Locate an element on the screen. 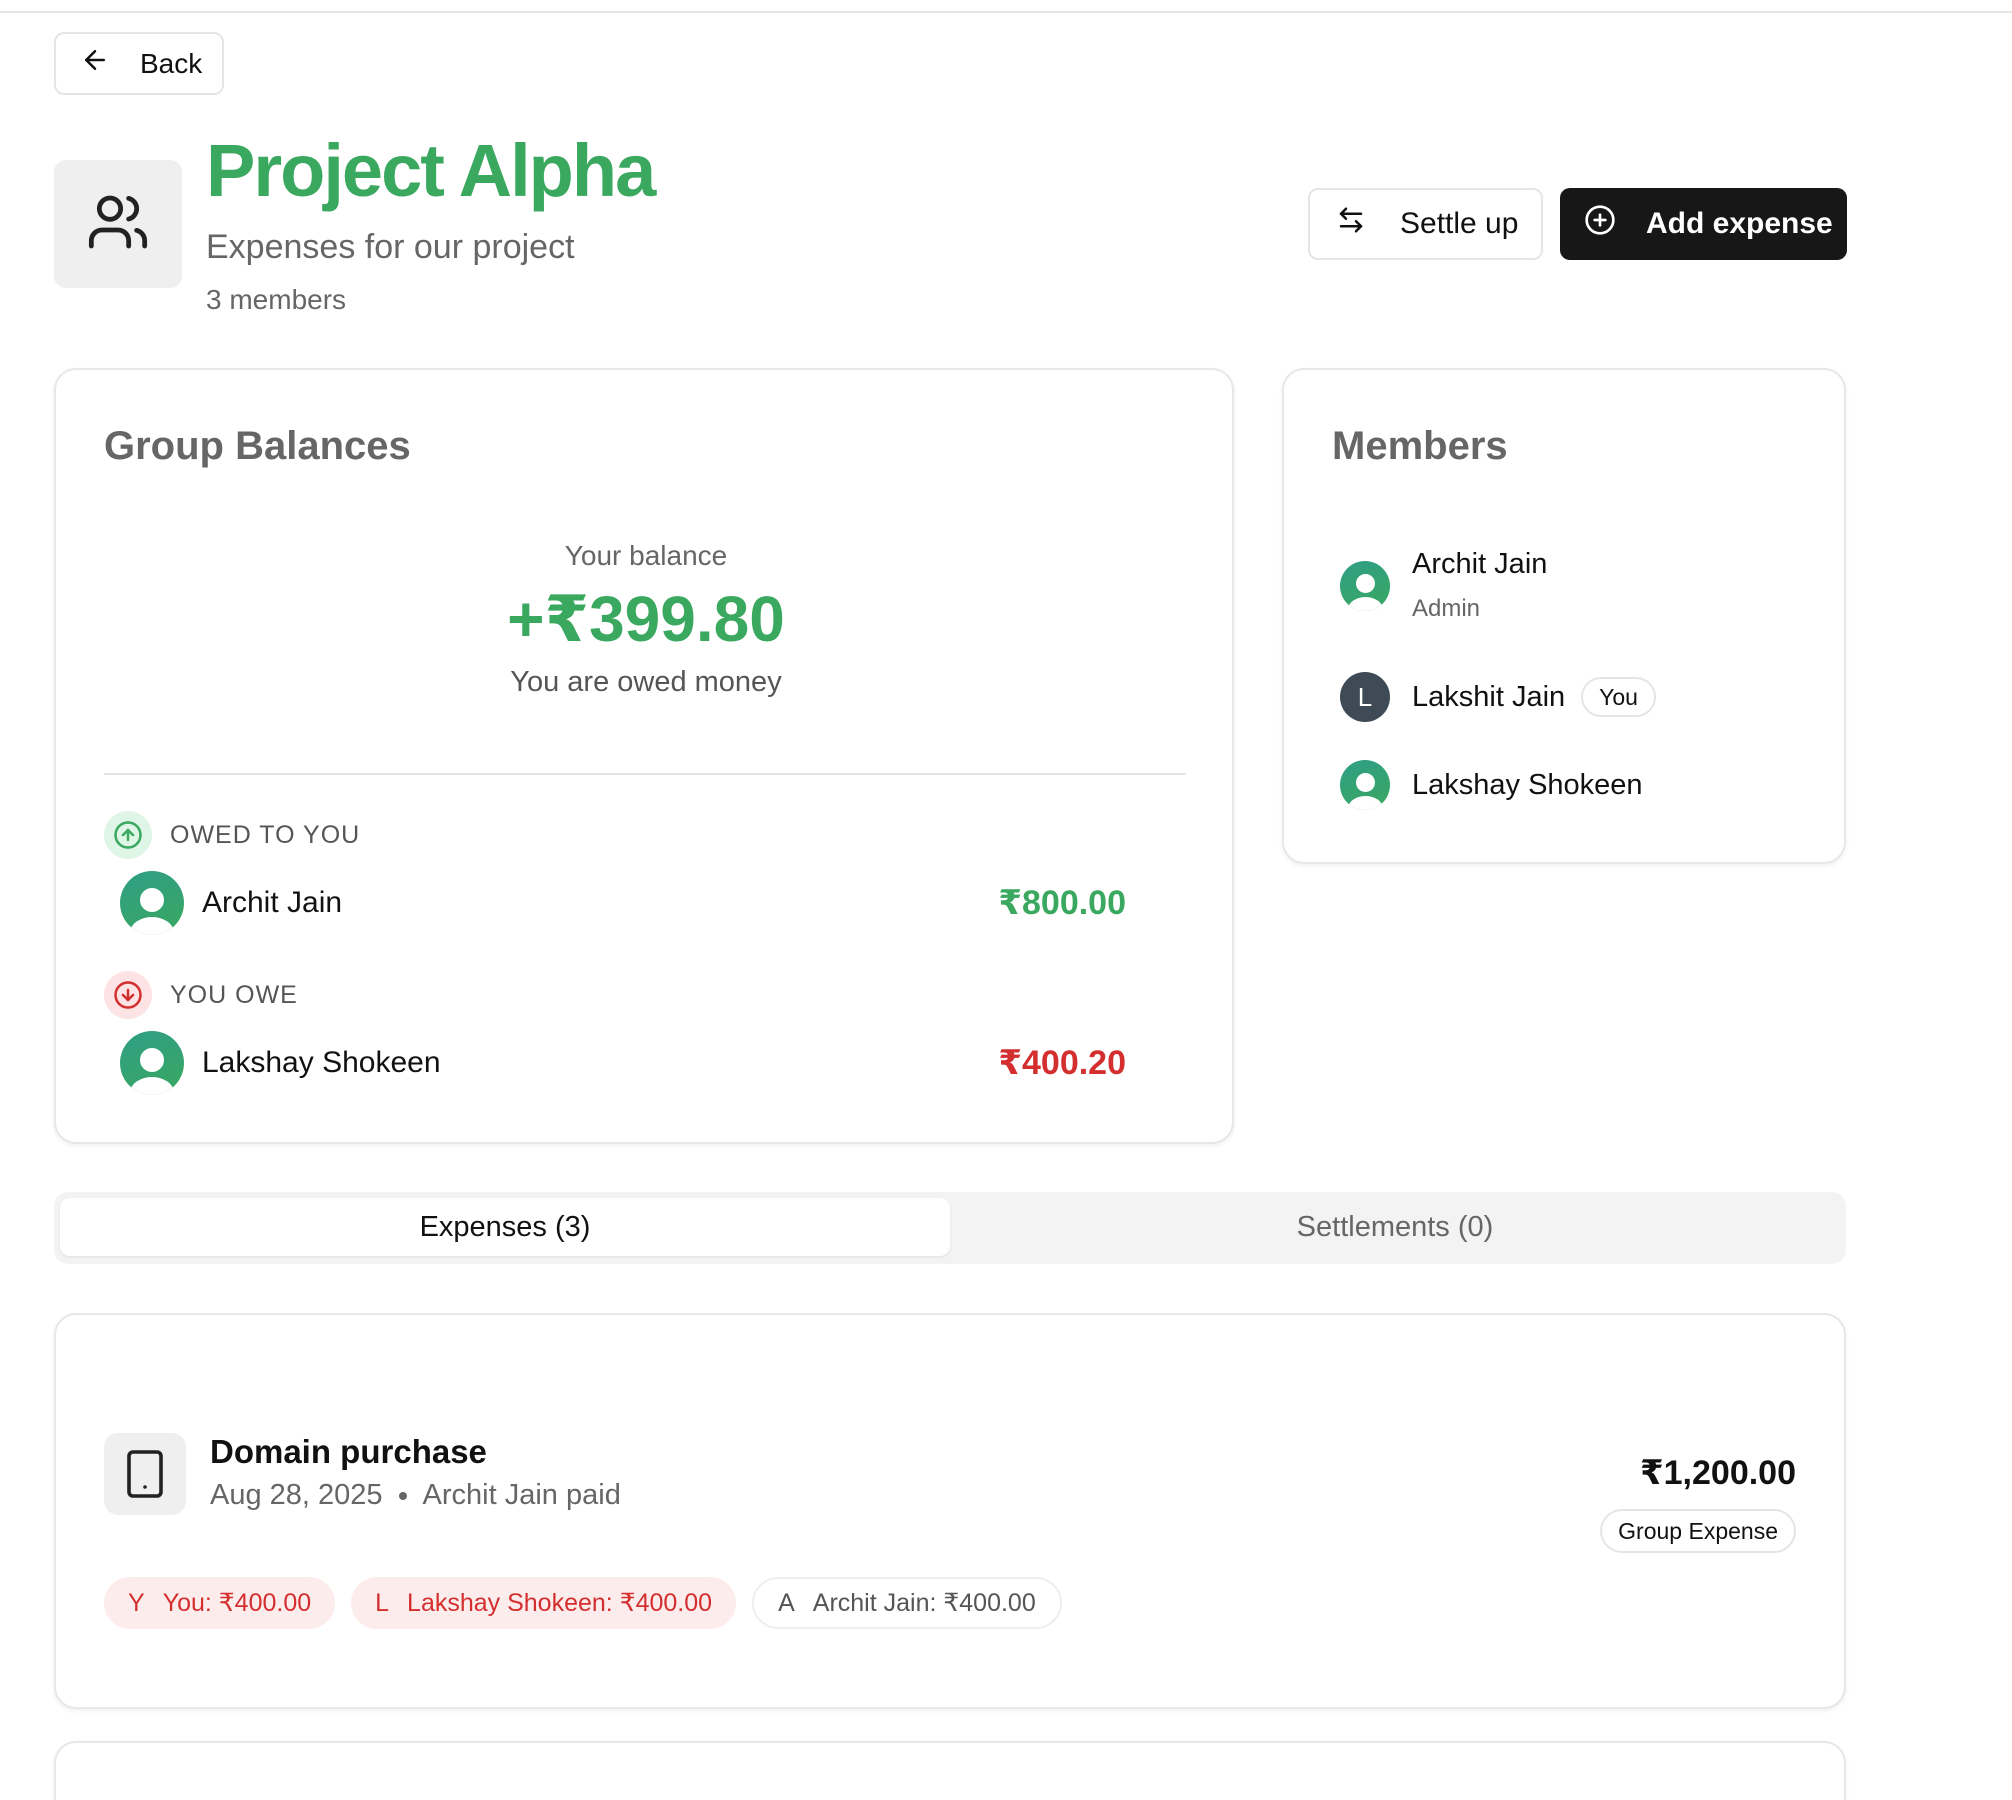 This screenshot has width=2012, height=1800. split-label: Archit Jain: ₹400.00 is located at coordinates (924, 1603).